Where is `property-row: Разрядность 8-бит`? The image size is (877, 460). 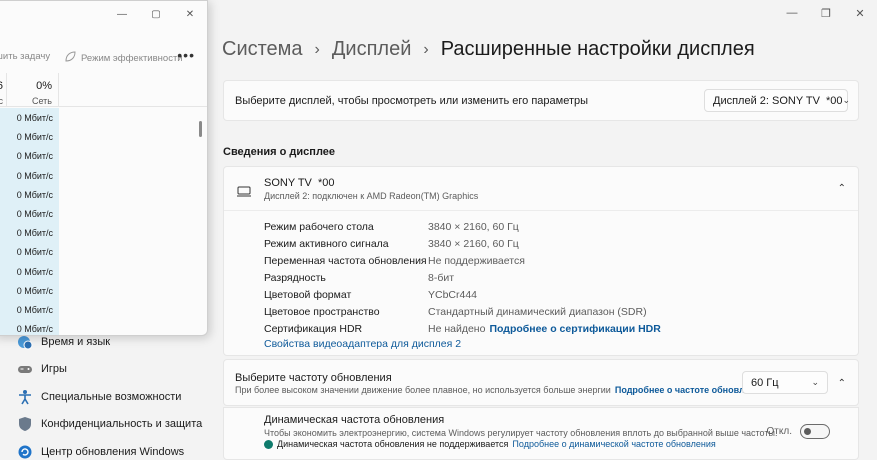
property-row: Разрядность 8-бит is located at coordinates (462, 277).